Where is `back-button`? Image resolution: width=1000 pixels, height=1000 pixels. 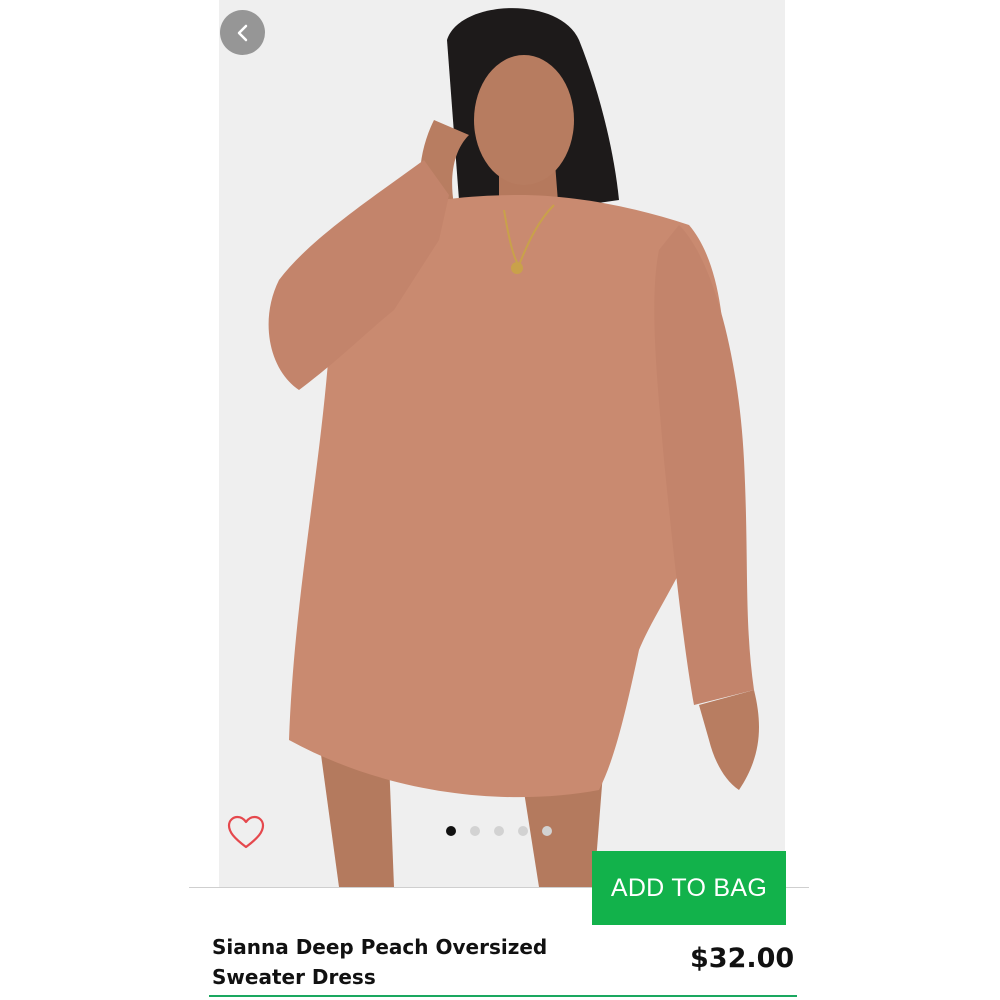
back-button is located at coordinates (242, 32).